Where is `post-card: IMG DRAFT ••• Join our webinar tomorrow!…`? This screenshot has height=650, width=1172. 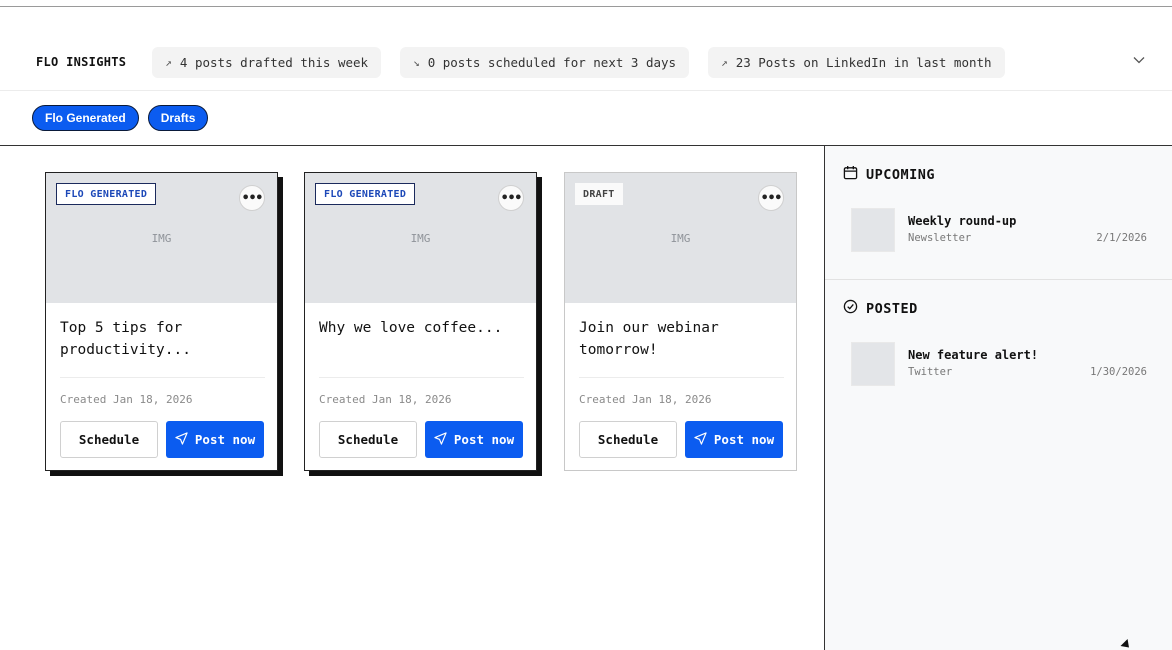 post-card: IMG DRAFT ••• Join our webinar tomorrow!… is located at coordinates (680, 321).